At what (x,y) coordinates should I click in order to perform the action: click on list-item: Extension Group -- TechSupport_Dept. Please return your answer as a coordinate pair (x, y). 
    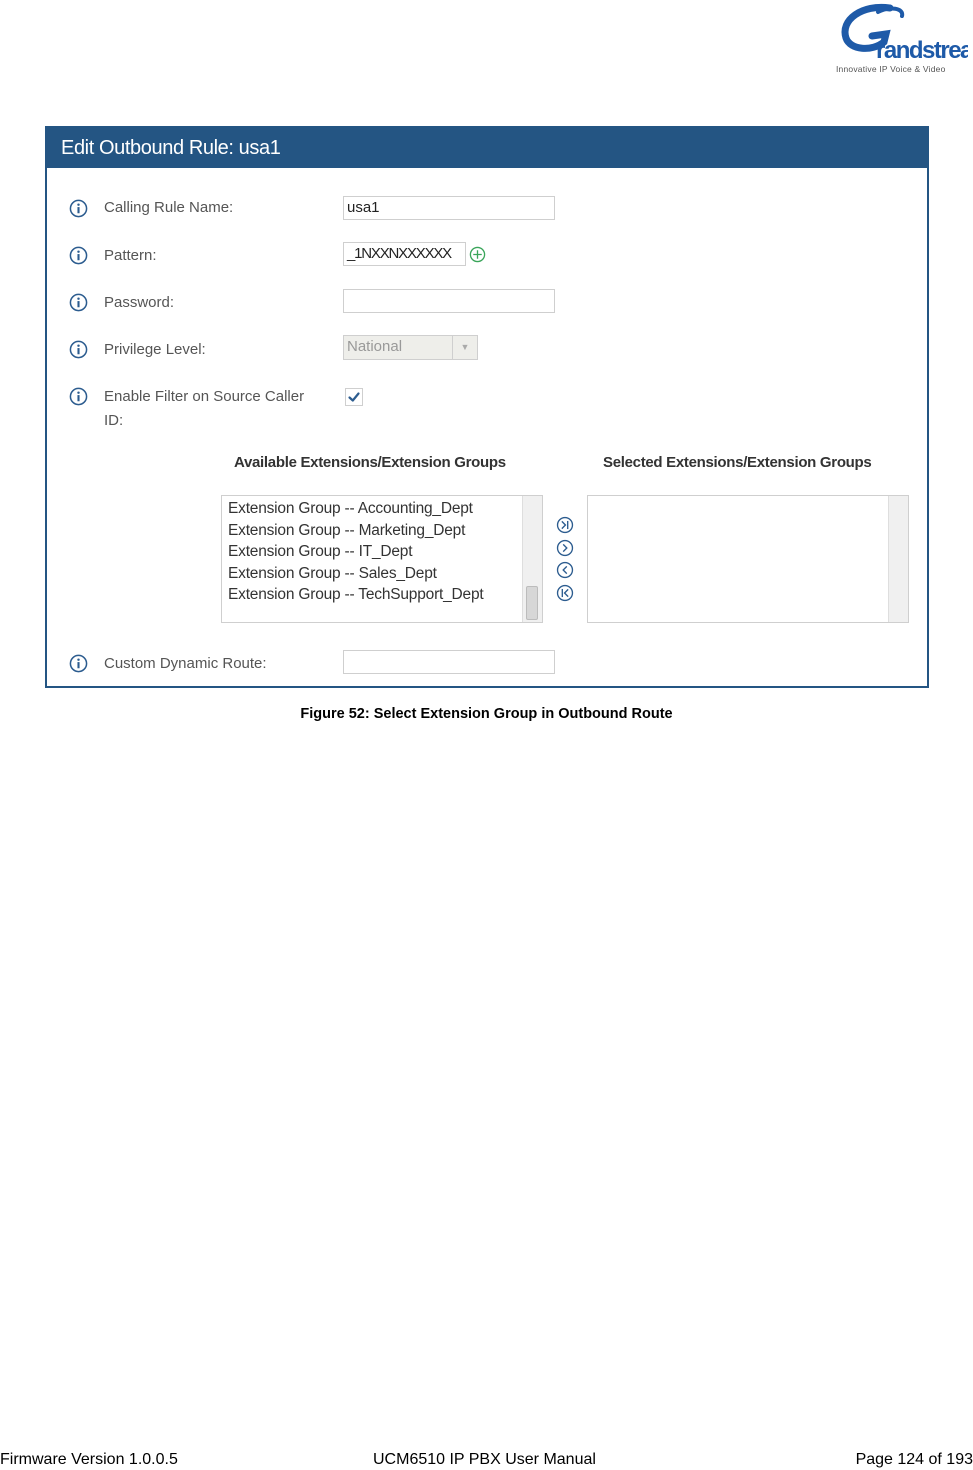
    Looking at the image, I should click on (356, 595).